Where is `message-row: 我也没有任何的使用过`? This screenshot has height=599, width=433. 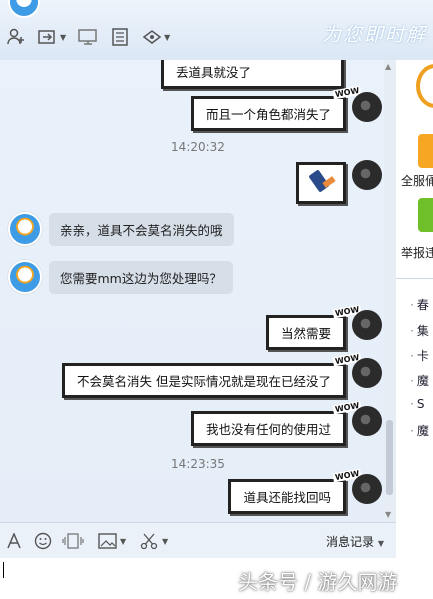
message-row: 我也没有任何的使用过 is located at coordinates (198, 427).